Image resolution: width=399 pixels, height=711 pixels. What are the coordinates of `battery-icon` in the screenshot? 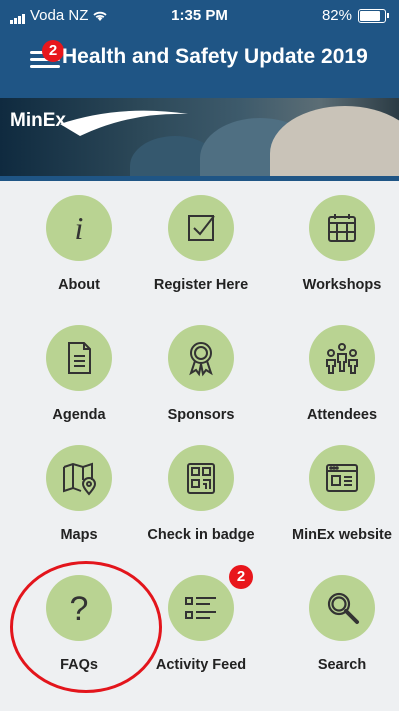 It's located at (372, 15).